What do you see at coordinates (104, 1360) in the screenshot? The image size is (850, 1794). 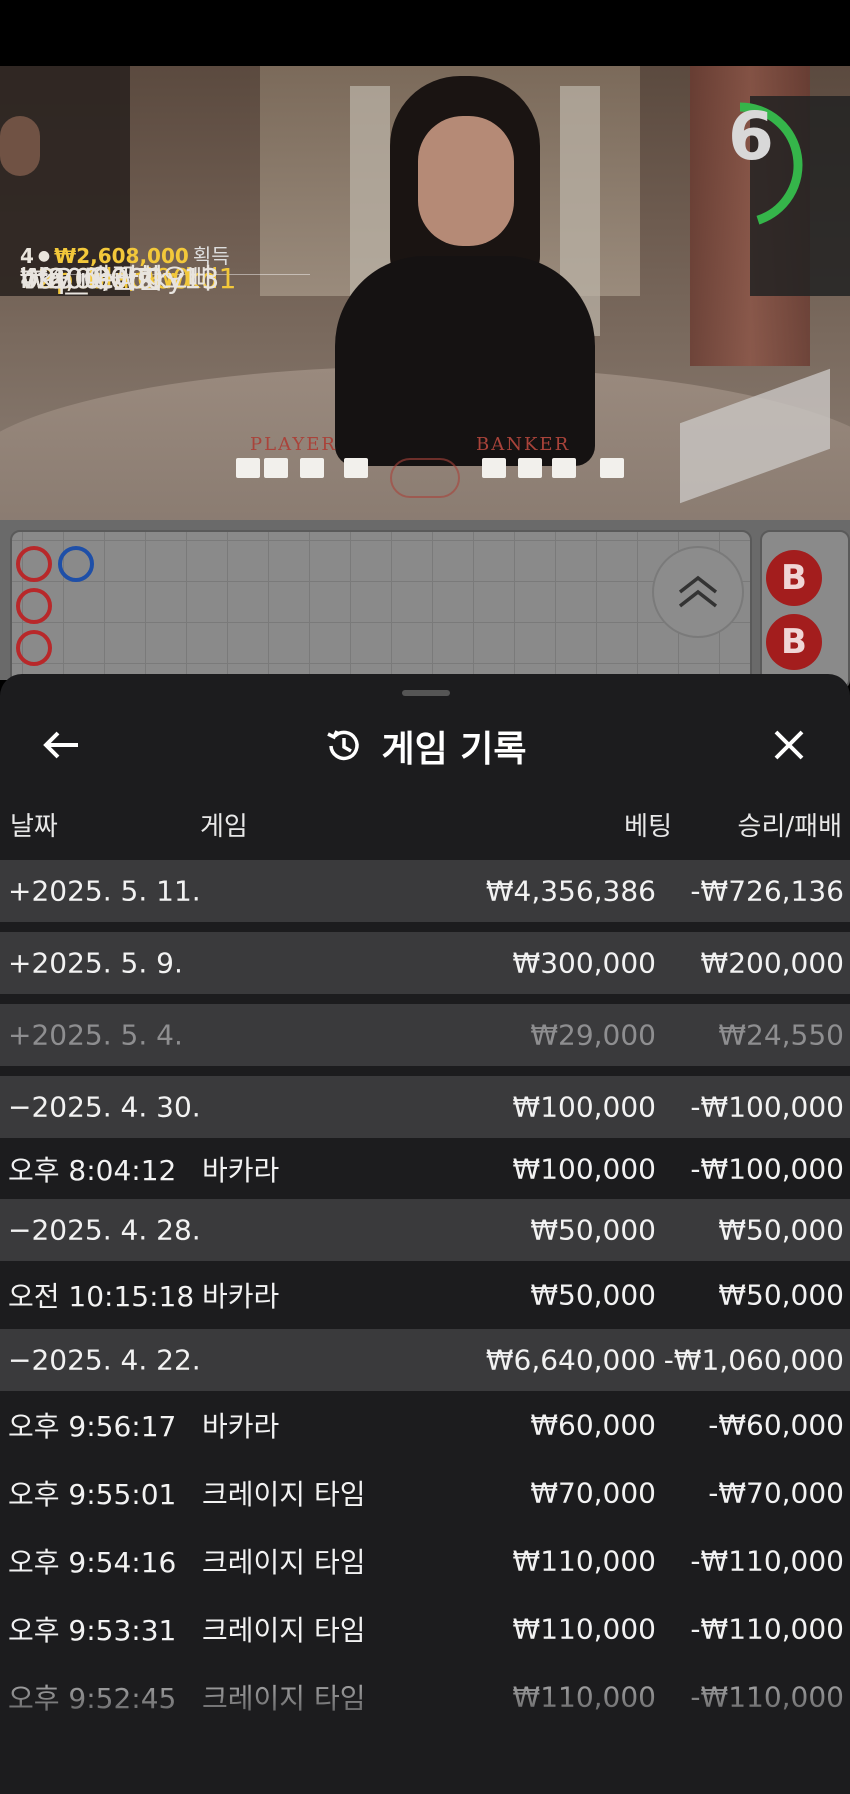 I see `row-date: −2025. 4. 22.` at bounding box center [104, 1360].